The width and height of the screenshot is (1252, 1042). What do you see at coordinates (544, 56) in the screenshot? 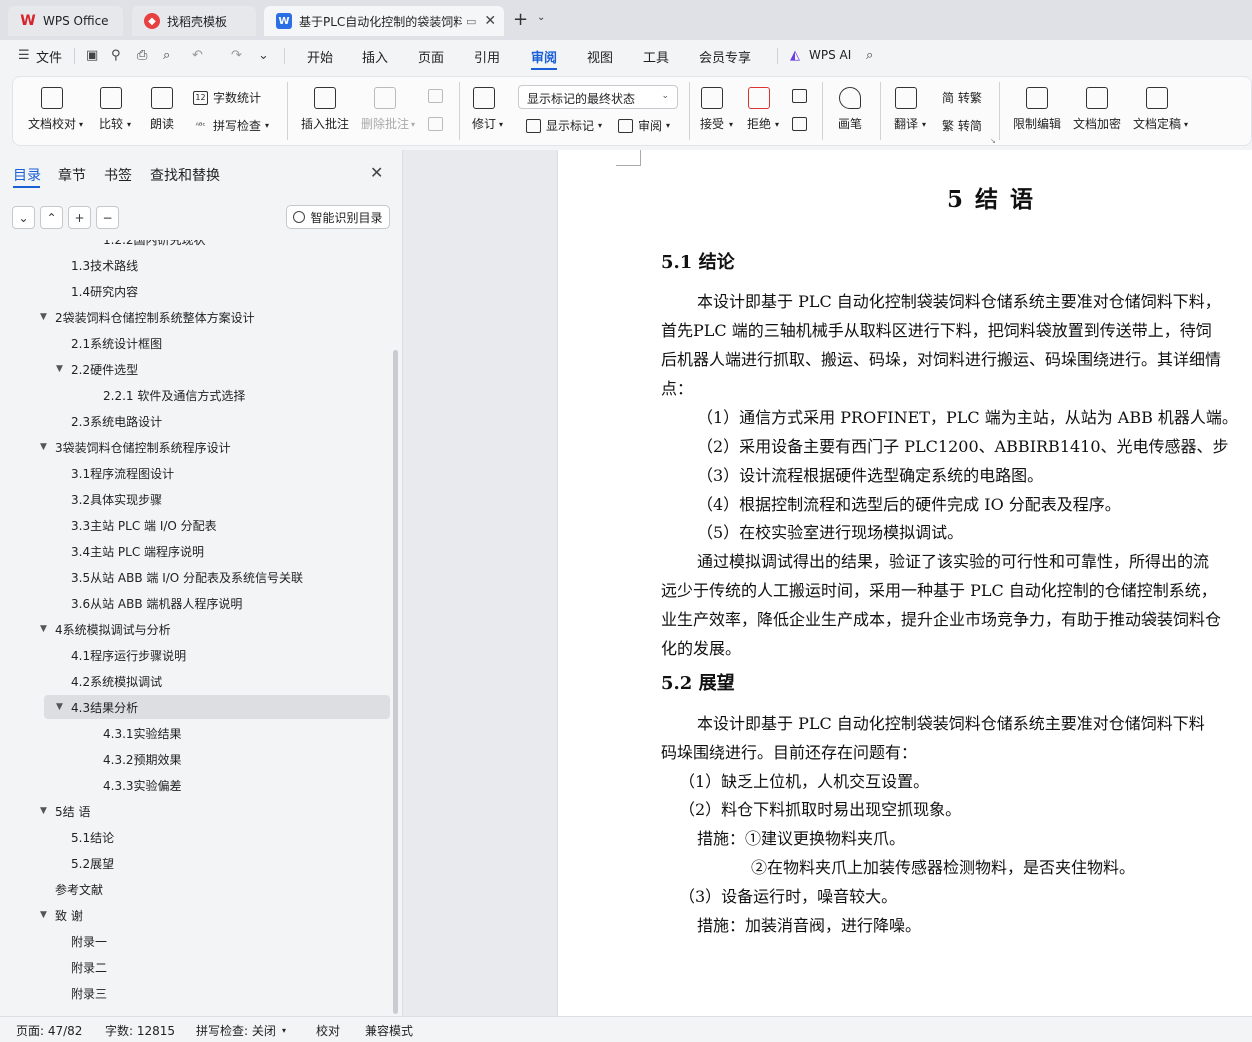
I see `menu-review: 审阅` at bounding box center [544, 56].